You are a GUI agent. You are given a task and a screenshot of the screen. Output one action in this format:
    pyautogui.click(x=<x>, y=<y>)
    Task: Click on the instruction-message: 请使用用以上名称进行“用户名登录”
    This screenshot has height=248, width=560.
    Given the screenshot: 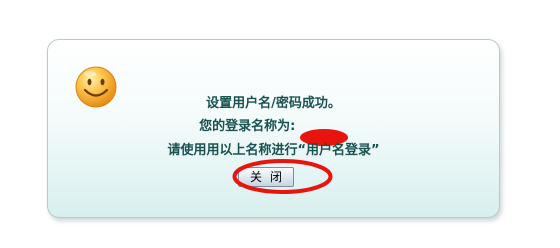 What is the action you would take?
    pyautogui.click(x=273, y=150)
    